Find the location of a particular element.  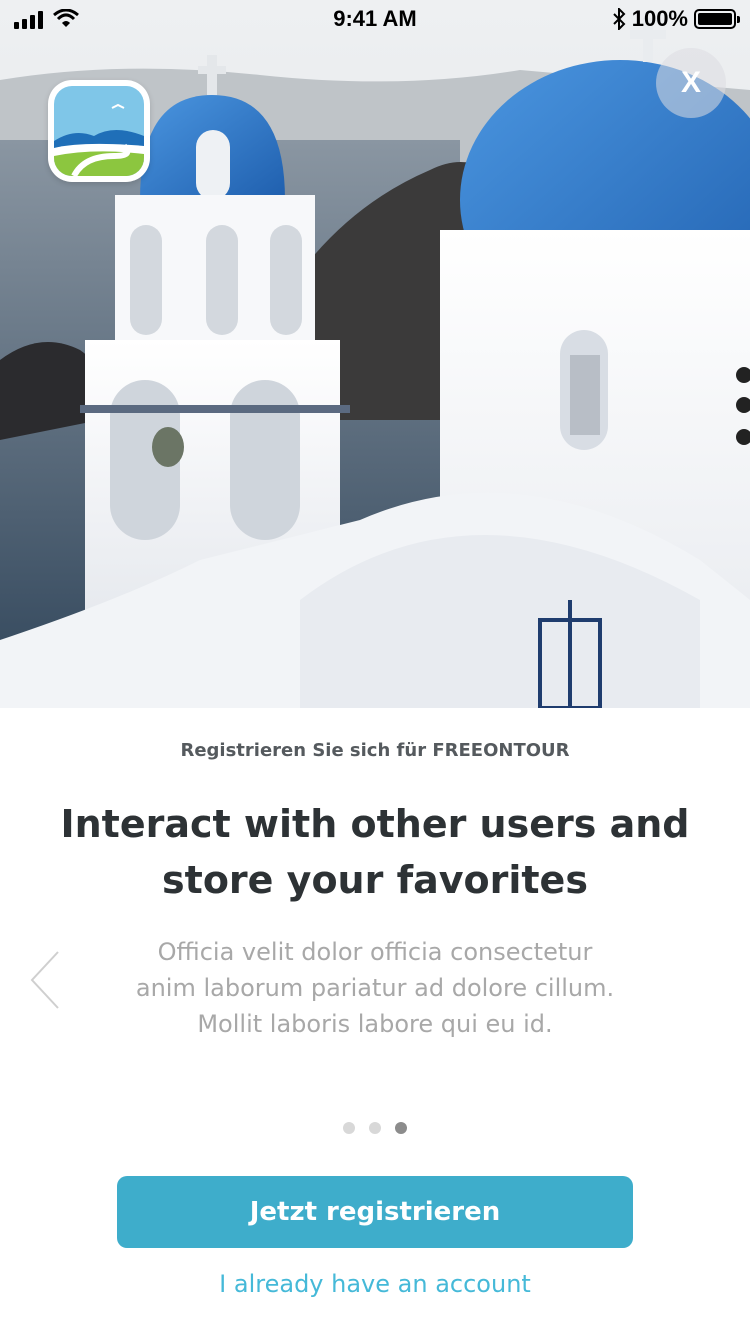

app-logo is located at coordinates (99, 131).